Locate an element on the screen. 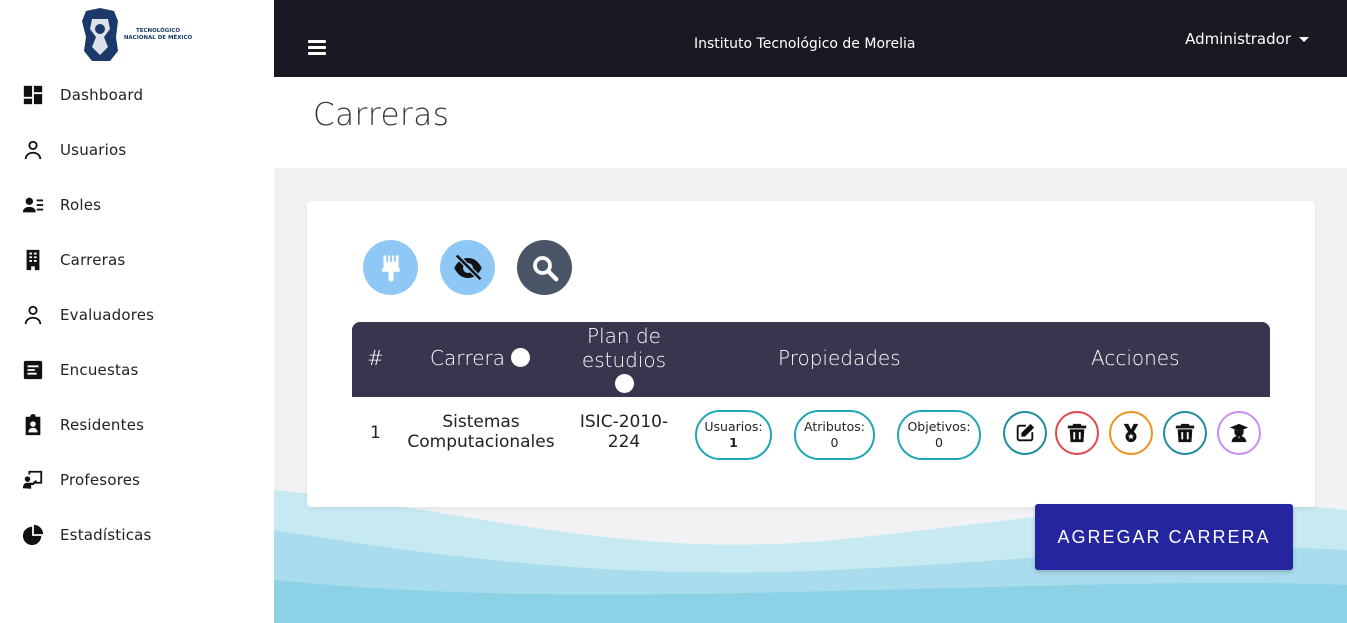 The width and height of the screenshot is (1347, 623). search-icon is located at coordinates (545, 268).